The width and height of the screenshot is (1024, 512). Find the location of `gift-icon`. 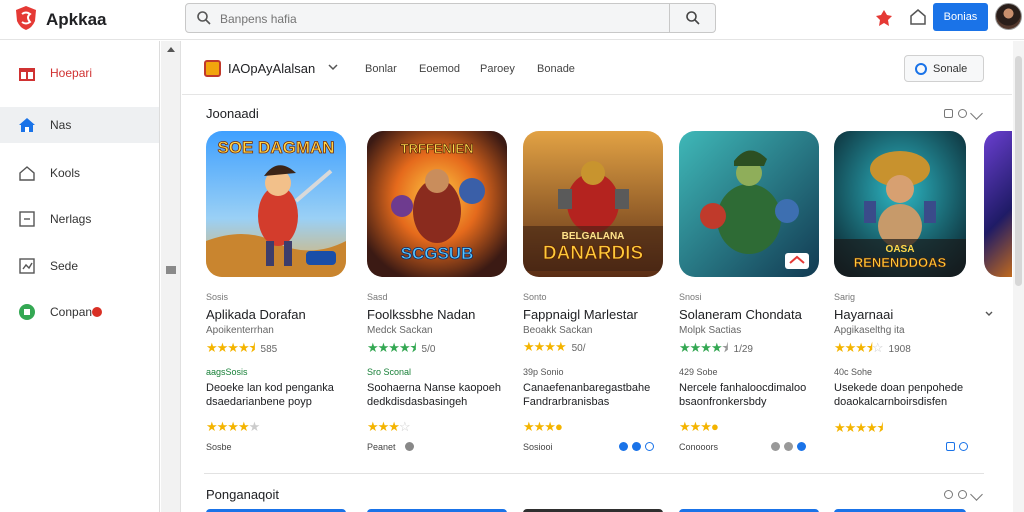

gift-icon is located at coordinates (27, 74).